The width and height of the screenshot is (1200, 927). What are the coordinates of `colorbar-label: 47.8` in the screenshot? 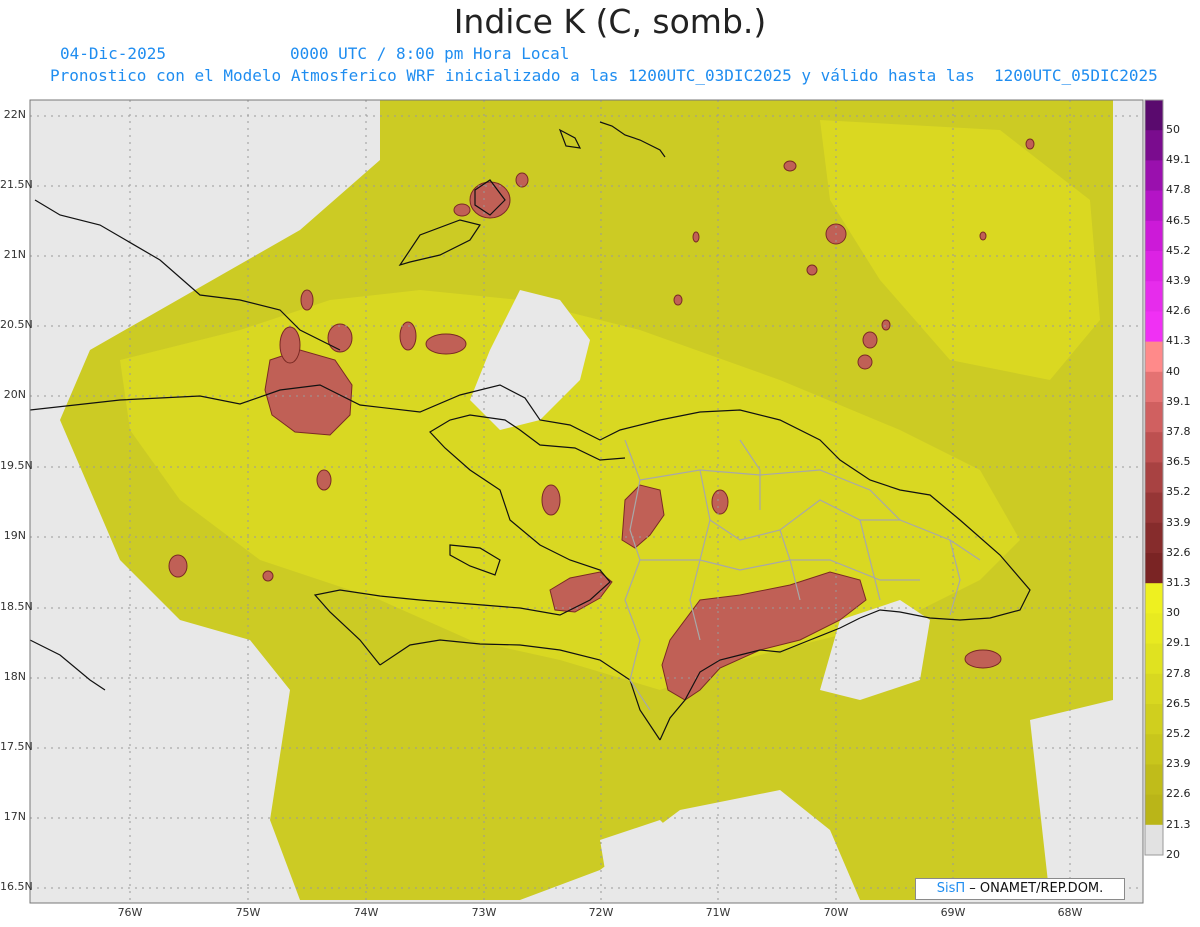 It's located at (1178, 190).